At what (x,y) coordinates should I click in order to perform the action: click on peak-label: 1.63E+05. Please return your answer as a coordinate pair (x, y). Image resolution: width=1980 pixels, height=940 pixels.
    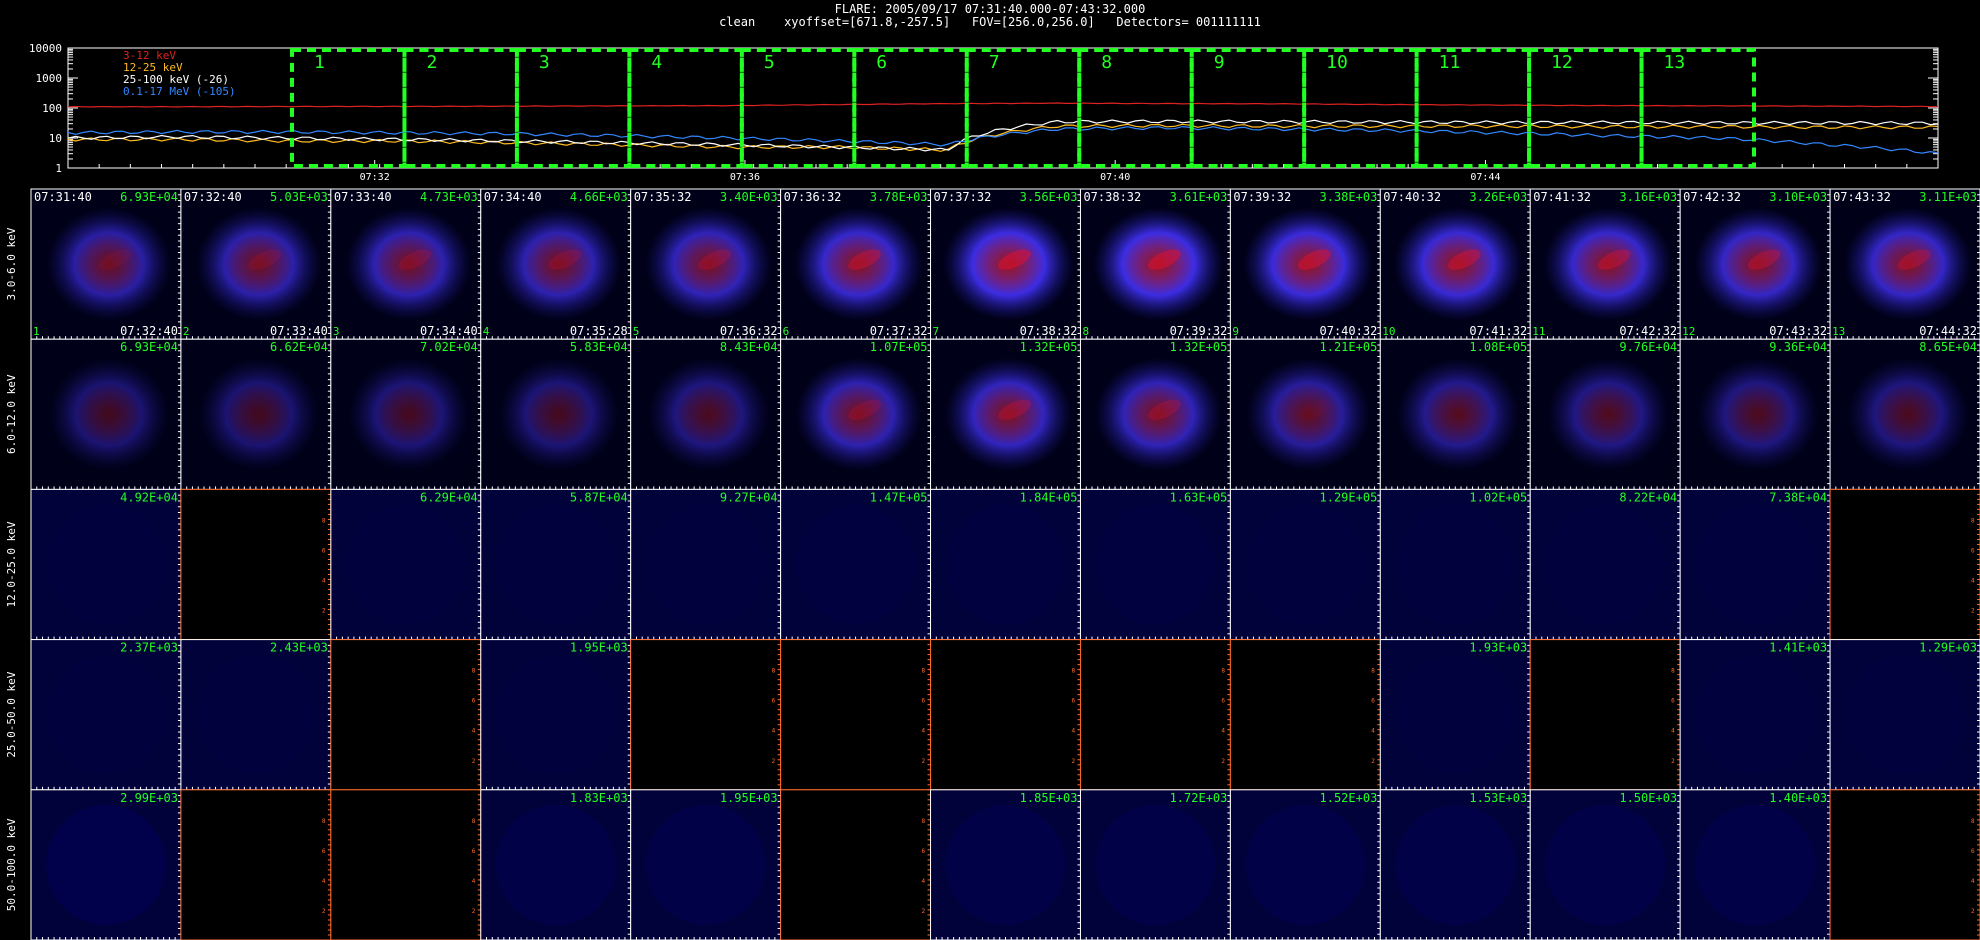
    Looking at the image, I should click on (1199, 497).